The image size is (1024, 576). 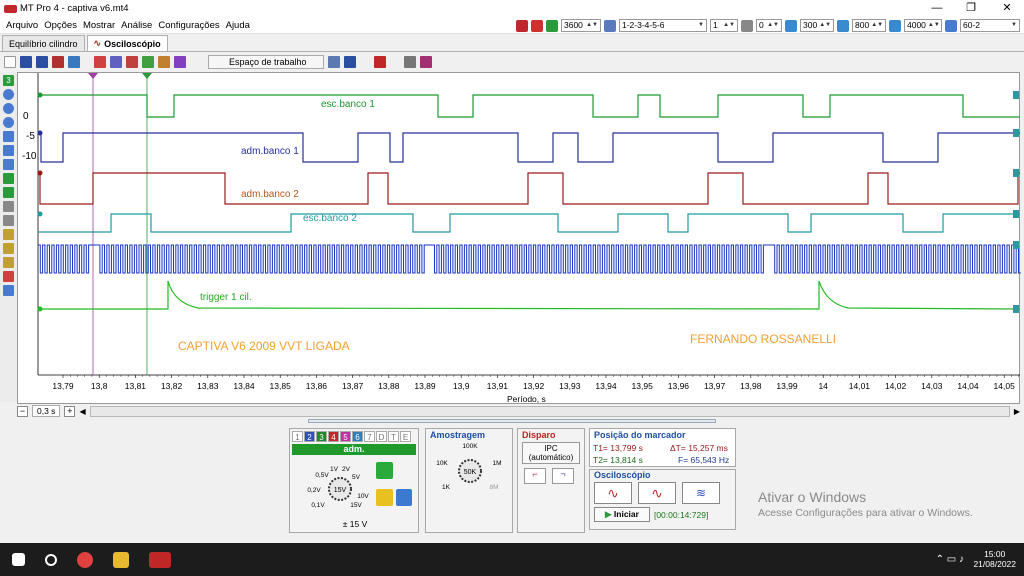 What do you see at coordinates (923, 25) in the screenshot?
I see `val4-spinner: 4000 ▲▼` at bounding box center [923, 25].